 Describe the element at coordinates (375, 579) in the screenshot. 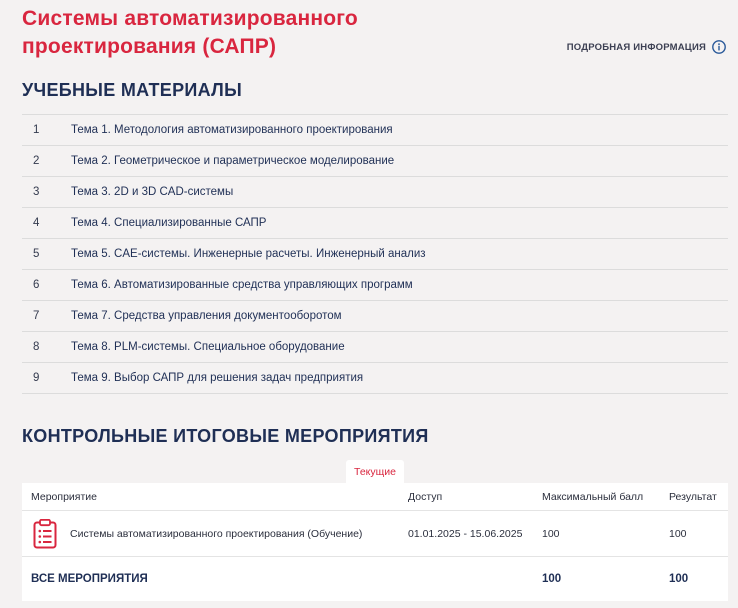

I see `events-total-row: ВСЕ МЕРОПРИЯТИЯ 100 100` at that location.